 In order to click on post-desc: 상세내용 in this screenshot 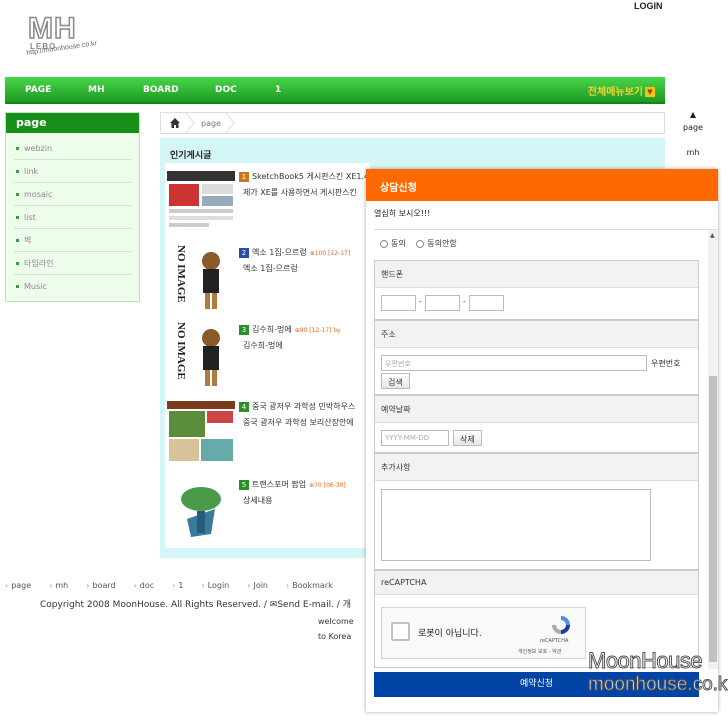, I will do `click(258, 500)`.